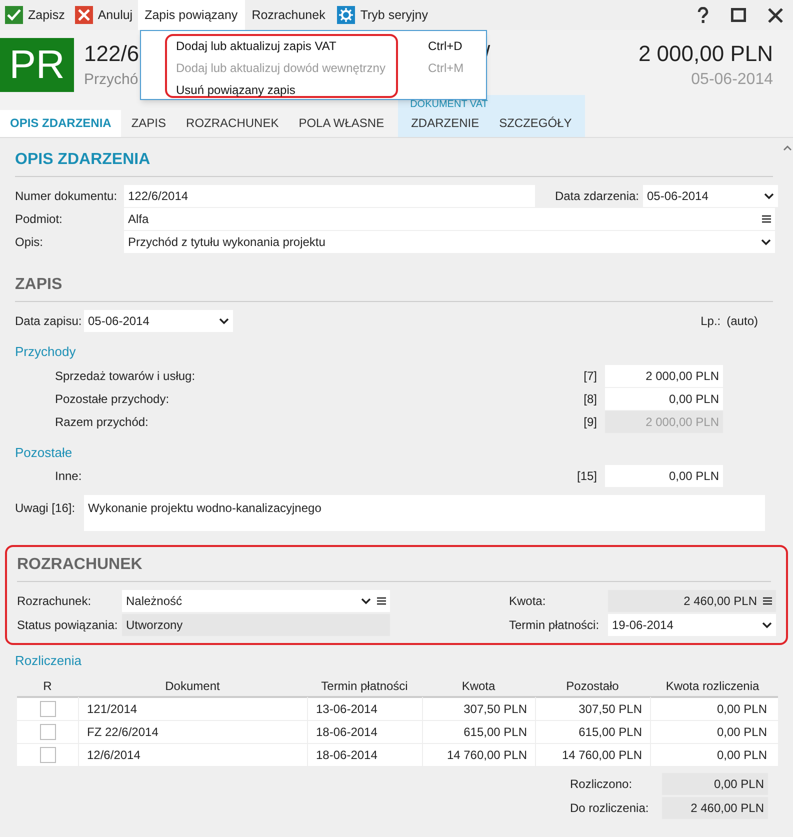 Image resolution: width=793 pixels, height=837 pixels. Describe the element at coordinates (382, 15) in the screenshot. I see `toolbar-button: Tryb seryjny` at that location.